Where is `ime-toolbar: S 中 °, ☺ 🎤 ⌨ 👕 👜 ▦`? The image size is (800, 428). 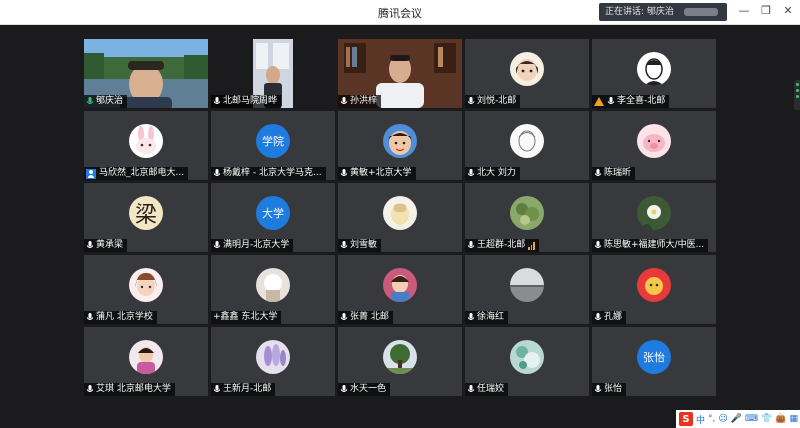 ime-toolbar: S 中 °, ☺ 🎤 ⌨ 👕 👜 ▦ is located at coordinates (738, 419).